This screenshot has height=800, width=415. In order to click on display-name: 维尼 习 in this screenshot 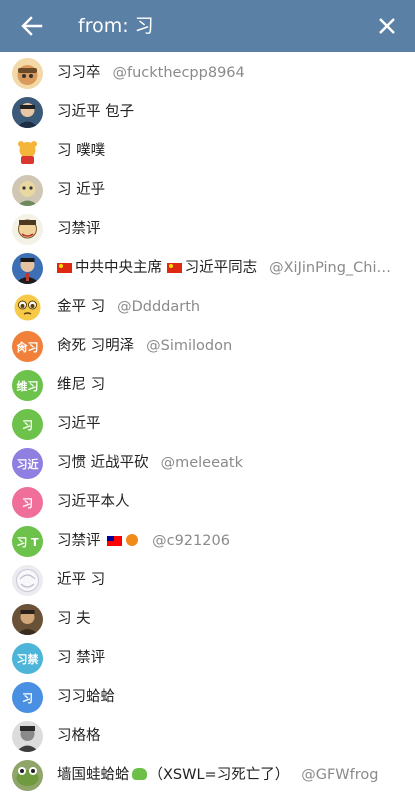, I will do `click(81, 385)`.